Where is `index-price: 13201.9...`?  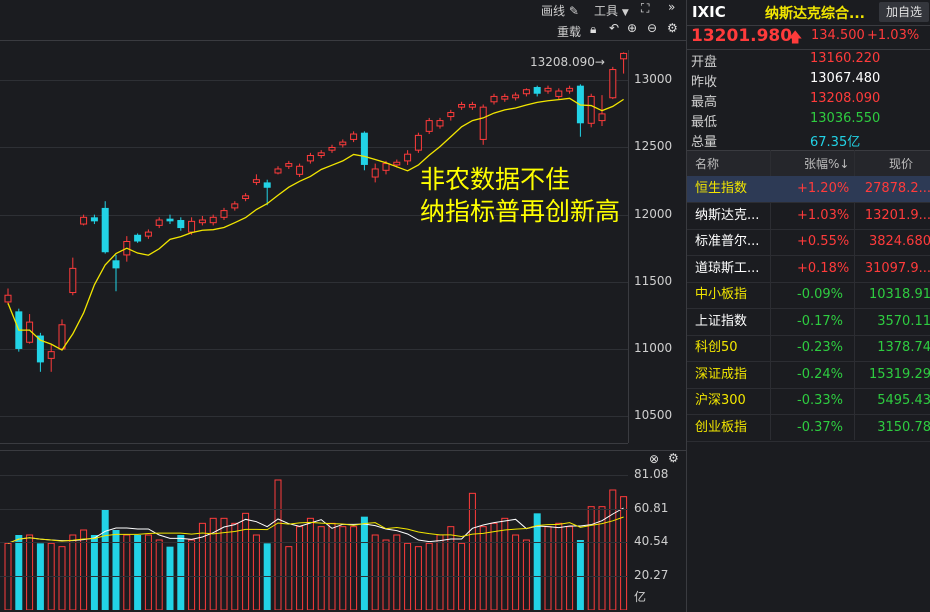 index-price: 13201.9... is located at coordinates (897, 215).